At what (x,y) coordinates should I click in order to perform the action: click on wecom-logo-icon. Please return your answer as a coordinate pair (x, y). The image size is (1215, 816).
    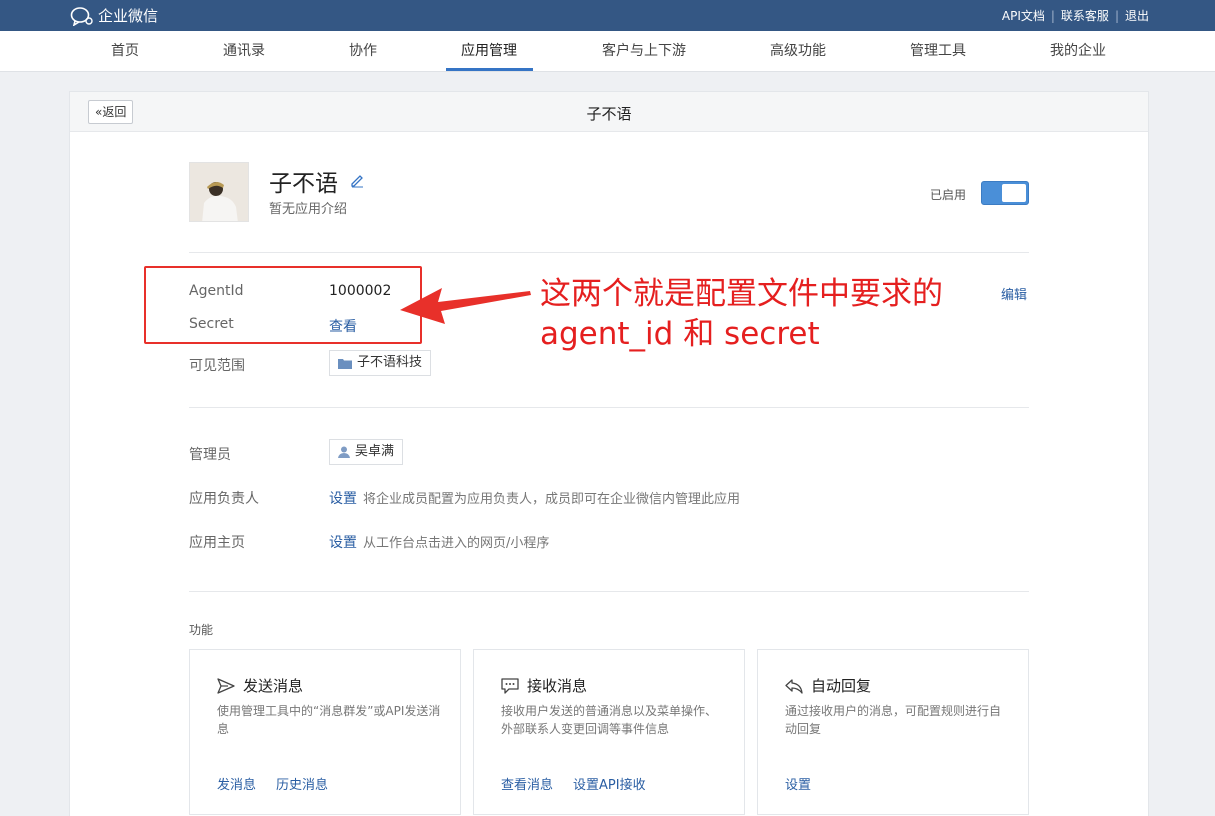
    Looking at the image, I should click on (81, 16).